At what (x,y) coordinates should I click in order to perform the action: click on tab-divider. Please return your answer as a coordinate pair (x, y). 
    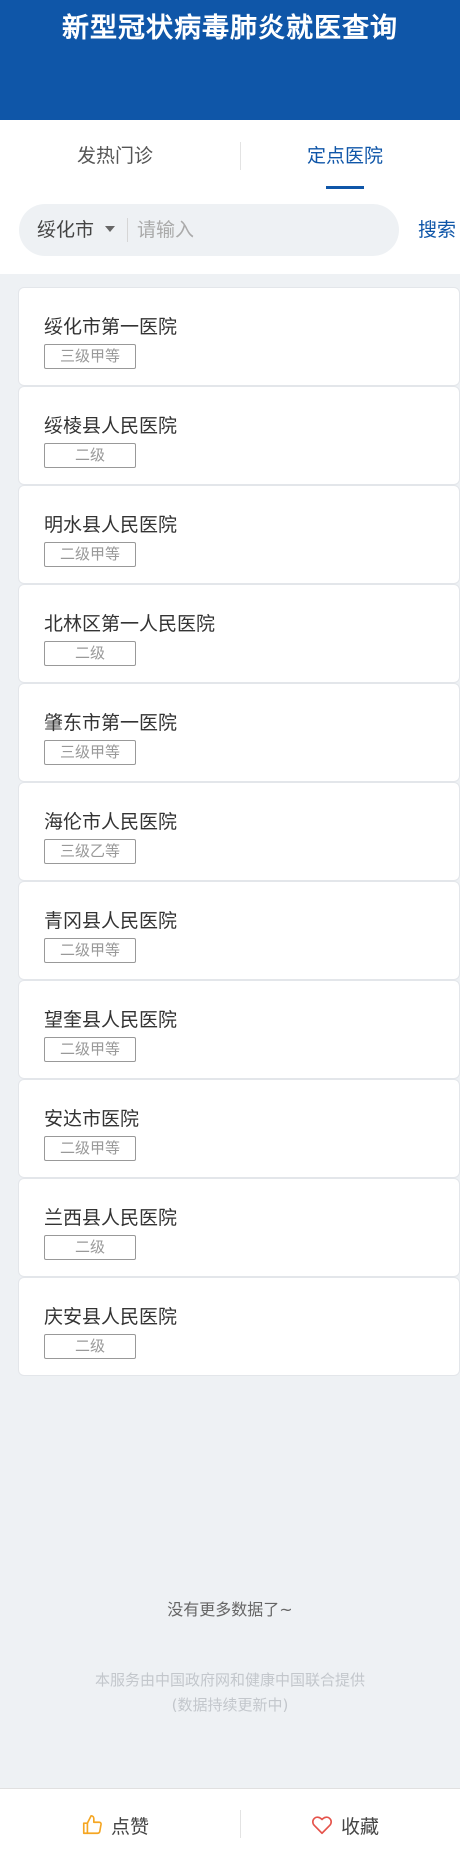
    Looking at the image, I should click on (240, 156).